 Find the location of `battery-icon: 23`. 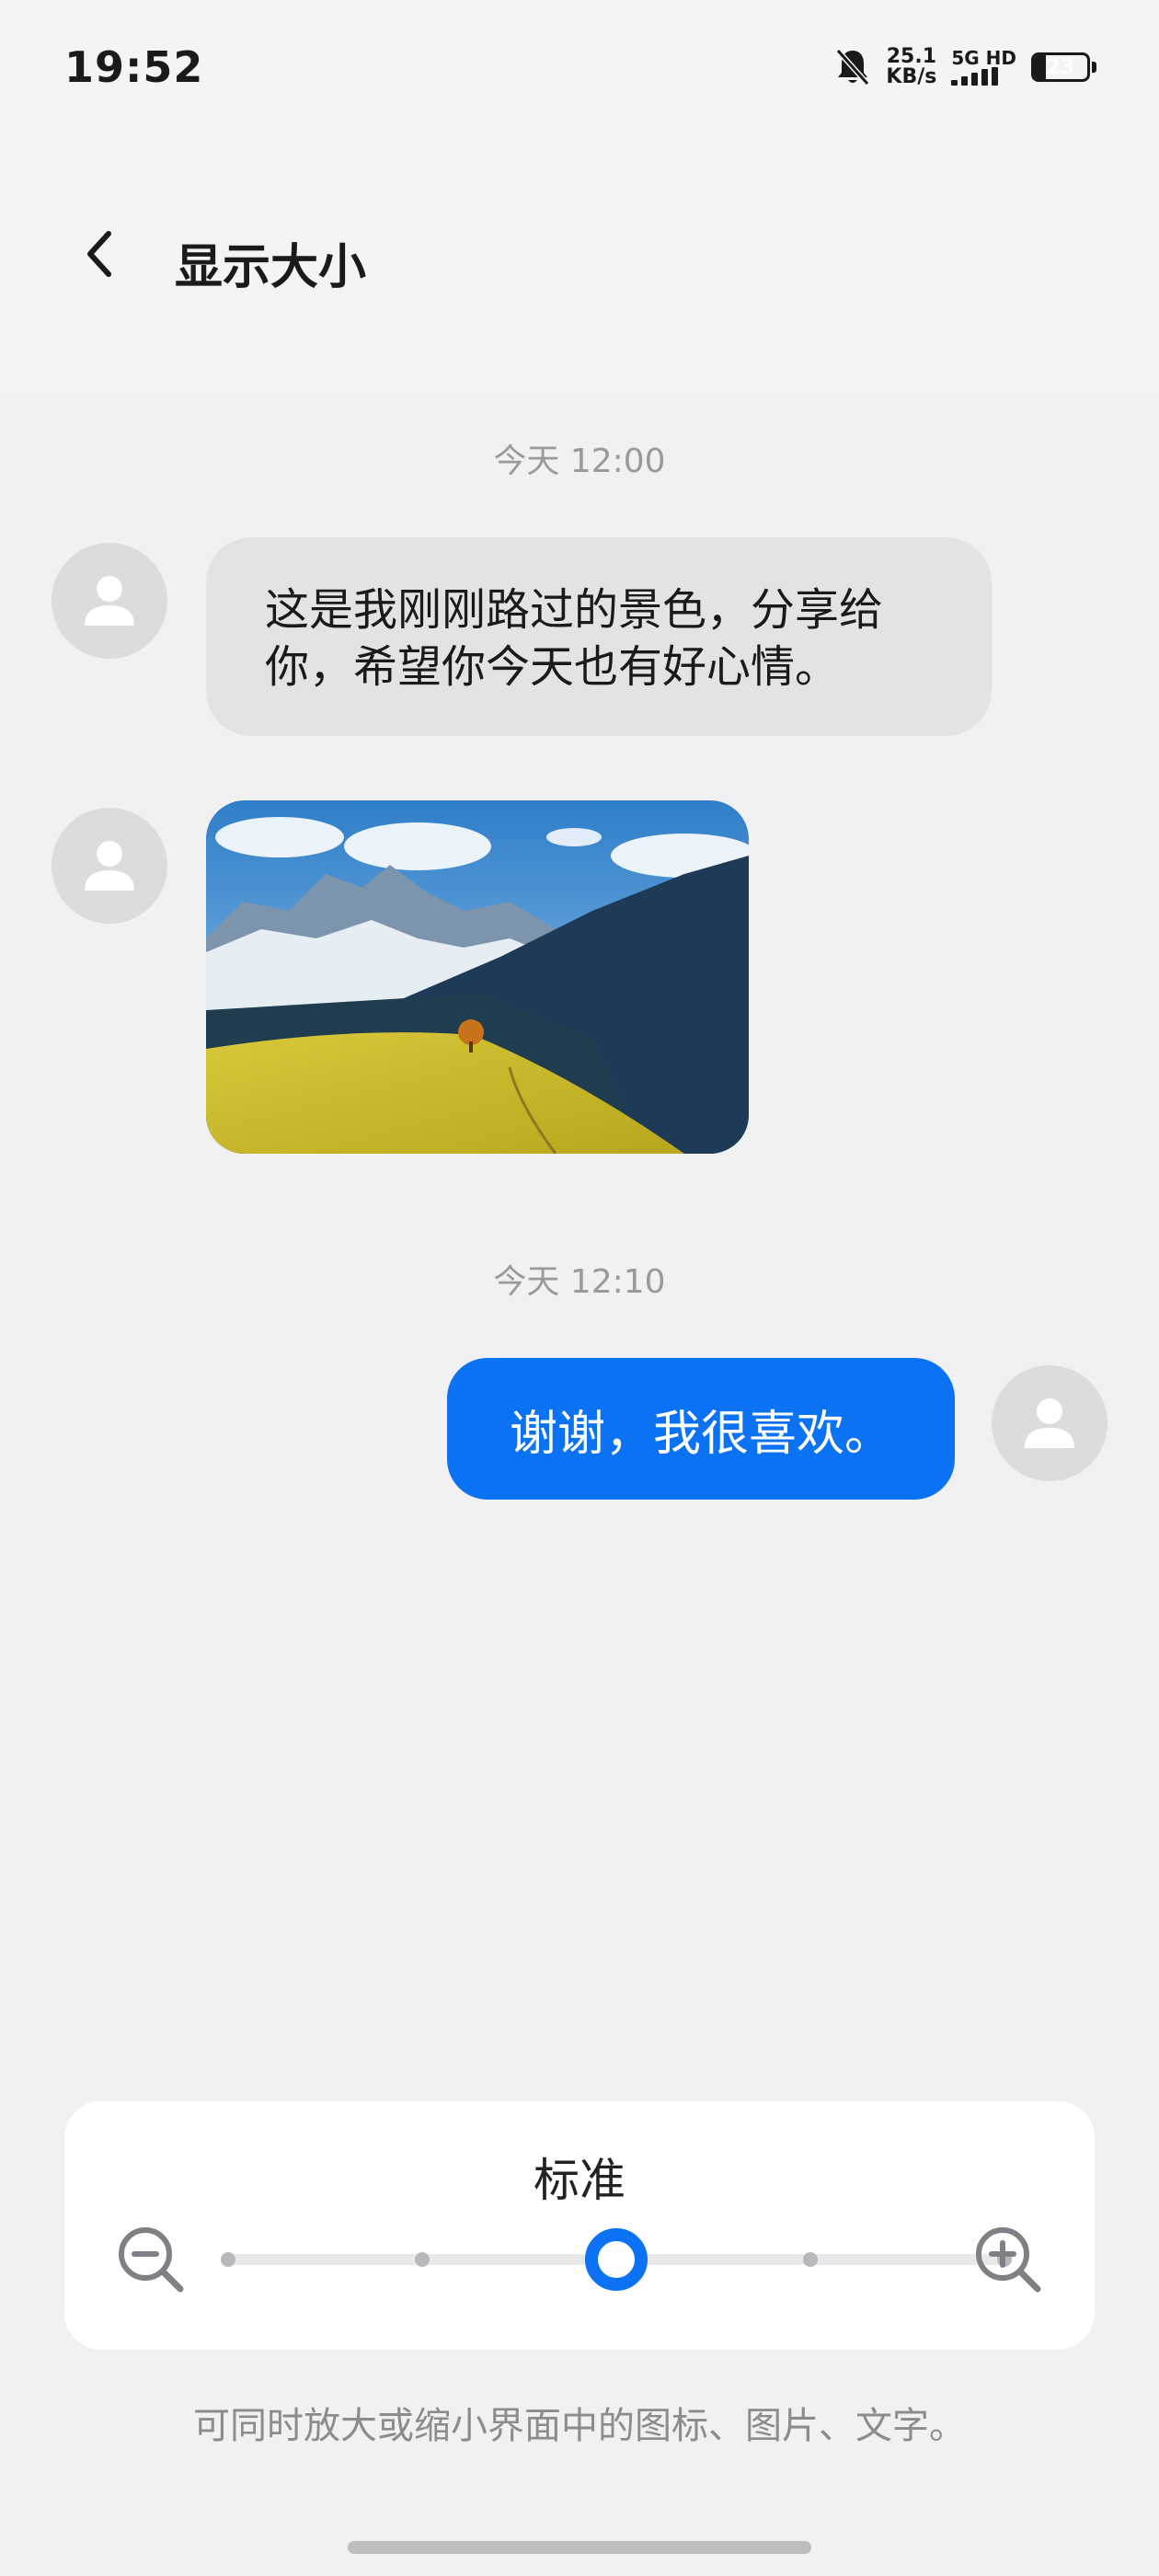

battery-icon: 23 is located at coordinates (1060, 67).